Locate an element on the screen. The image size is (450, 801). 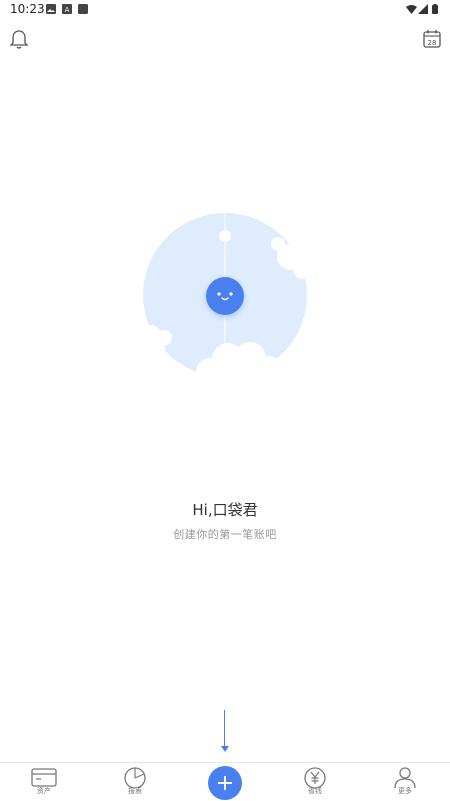
status-time: 10:23 is located at coordinates (27, 9).